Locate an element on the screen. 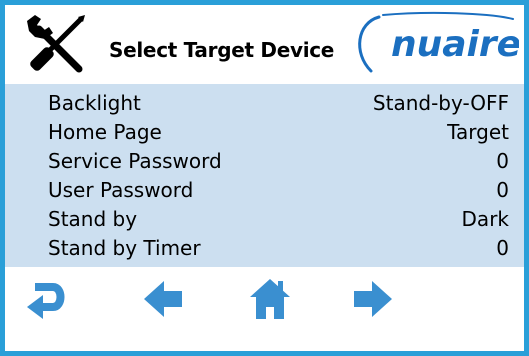 This screenshot has height=356, width=529. setting-label: Stand by is located at coordinates (93, 219).